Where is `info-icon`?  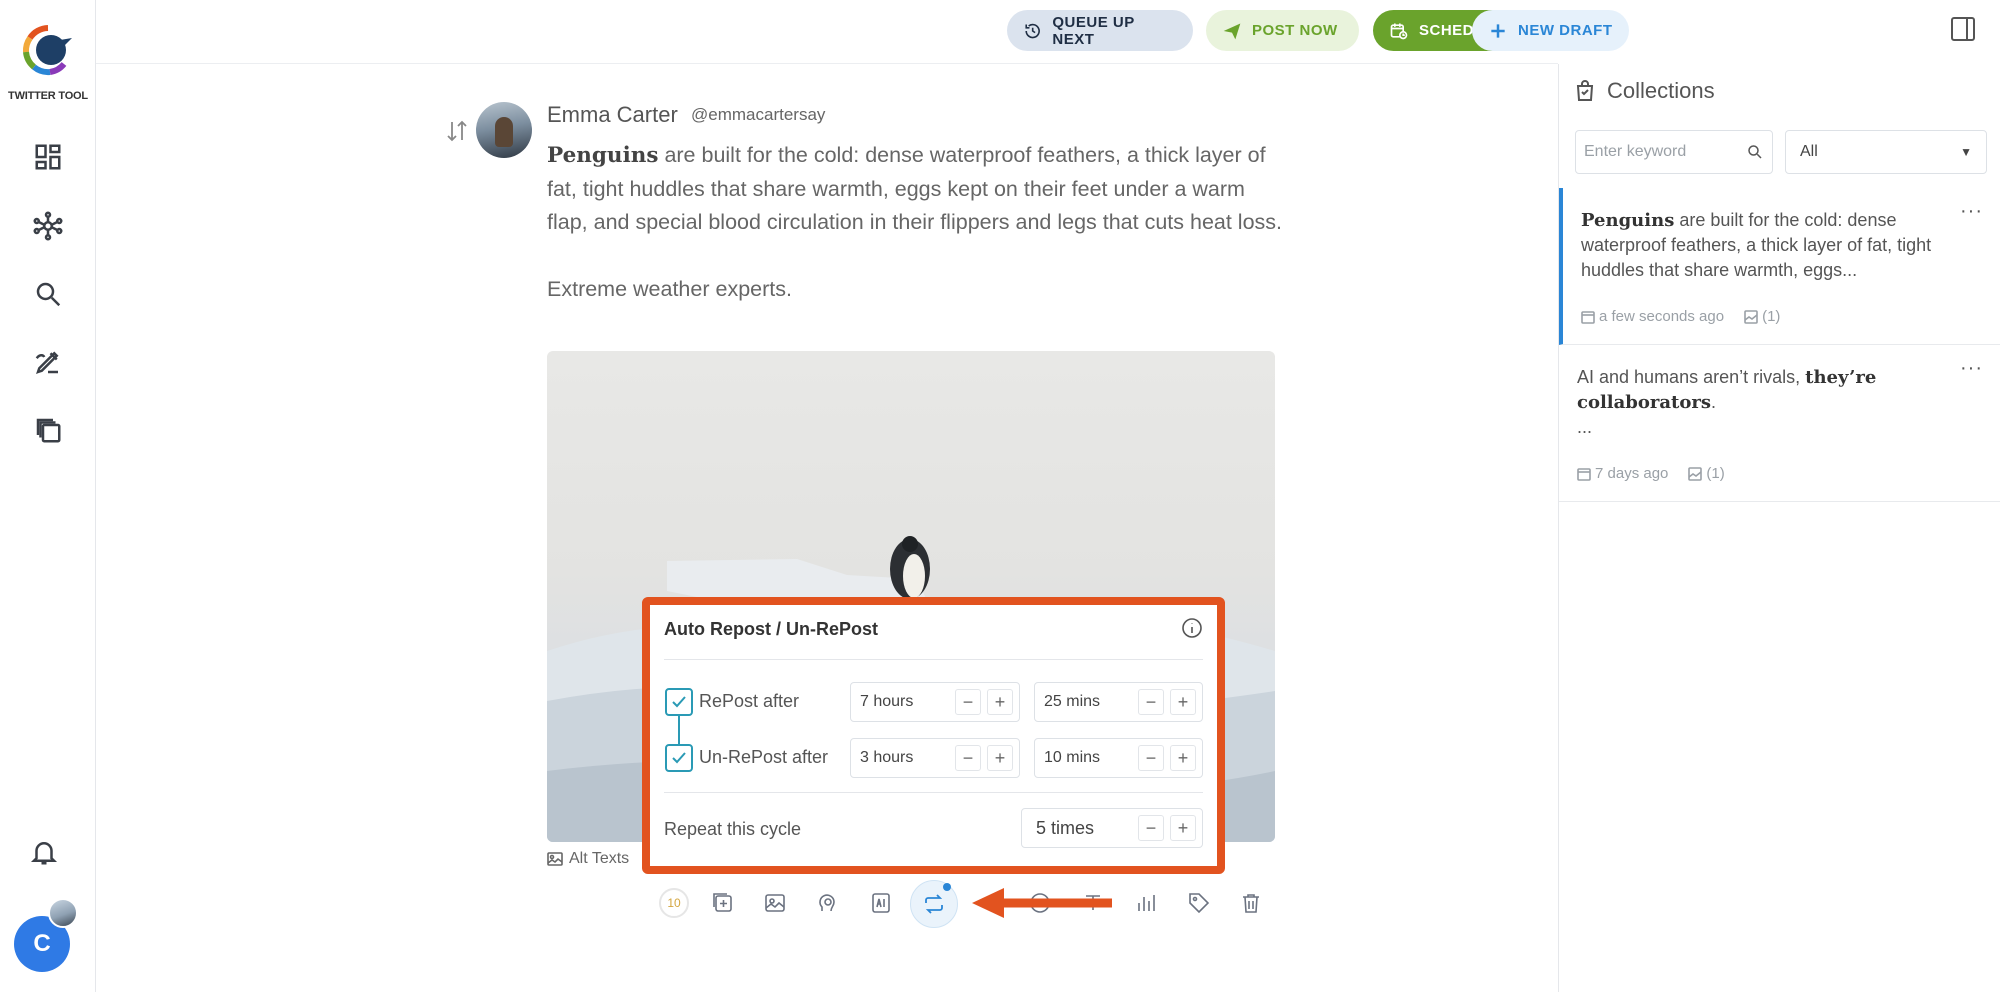
info-icon is located at coordinates (1192, 628).